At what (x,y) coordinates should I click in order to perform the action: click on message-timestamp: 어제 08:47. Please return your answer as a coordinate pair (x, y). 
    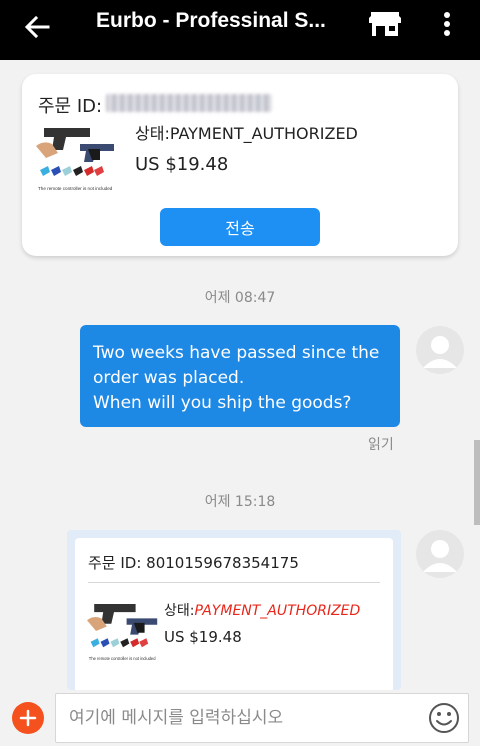
    Looking at the image, I should click on (240, 298).